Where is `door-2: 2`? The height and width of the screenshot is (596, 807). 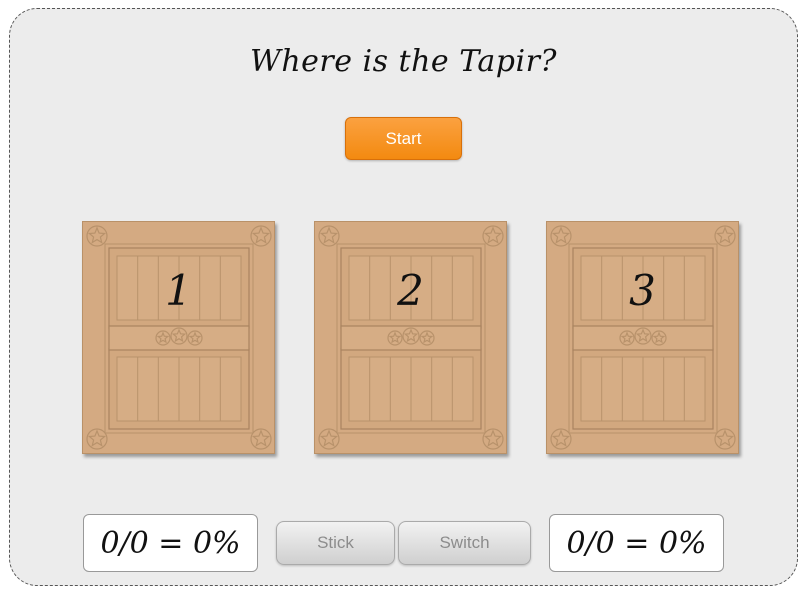
door-2: 2 is located at coordinates (410, 337).